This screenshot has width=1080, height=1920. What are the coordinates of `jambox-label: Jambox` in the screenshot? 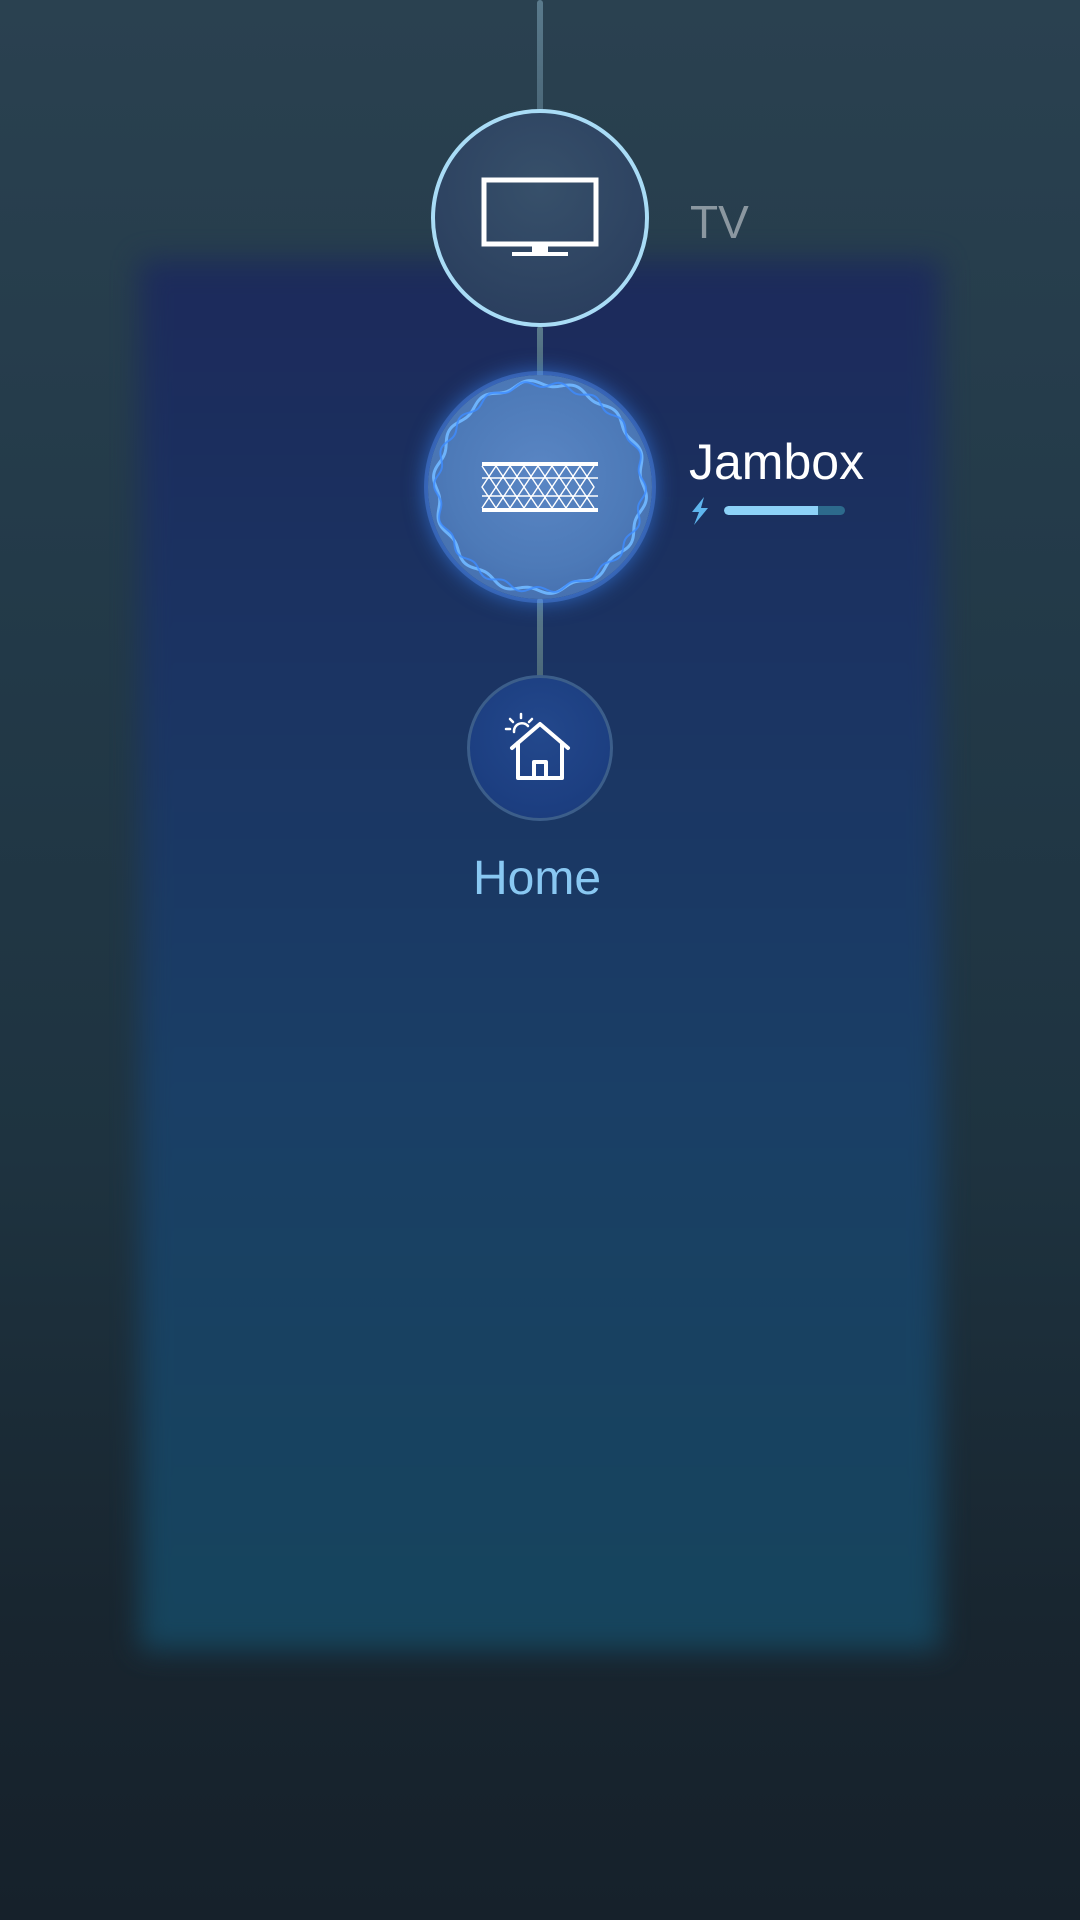 It's located at (777, 462).